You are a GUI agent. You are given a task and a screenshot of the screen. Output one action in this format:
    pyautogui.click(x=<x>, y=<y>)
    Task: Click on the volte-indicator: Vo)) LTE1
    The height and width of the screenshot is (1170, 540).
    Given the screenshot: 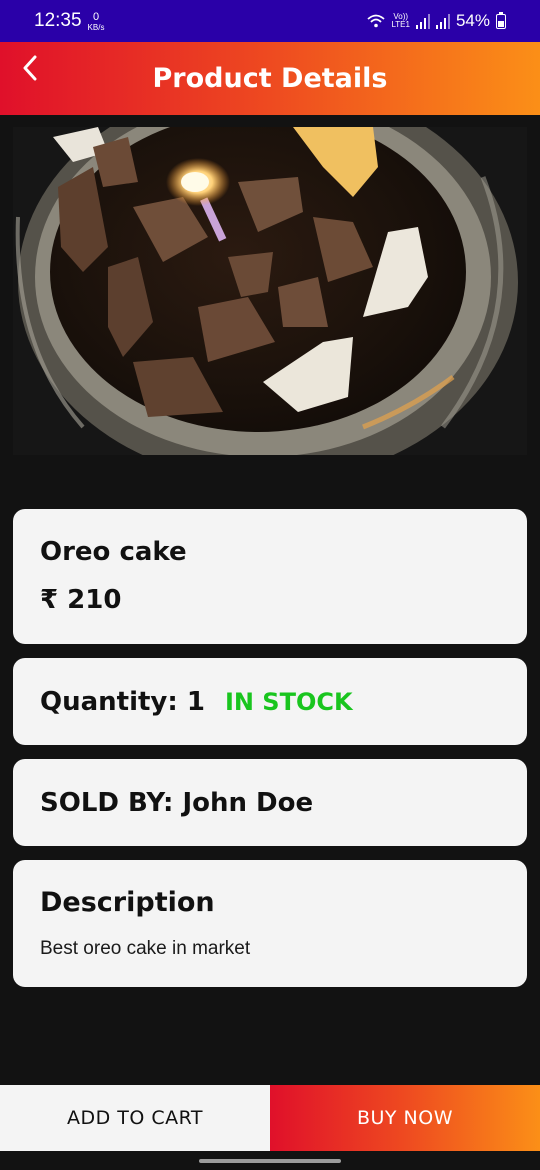 What is the action you would take?
    pyautogui.click(x=400, y=21)
    